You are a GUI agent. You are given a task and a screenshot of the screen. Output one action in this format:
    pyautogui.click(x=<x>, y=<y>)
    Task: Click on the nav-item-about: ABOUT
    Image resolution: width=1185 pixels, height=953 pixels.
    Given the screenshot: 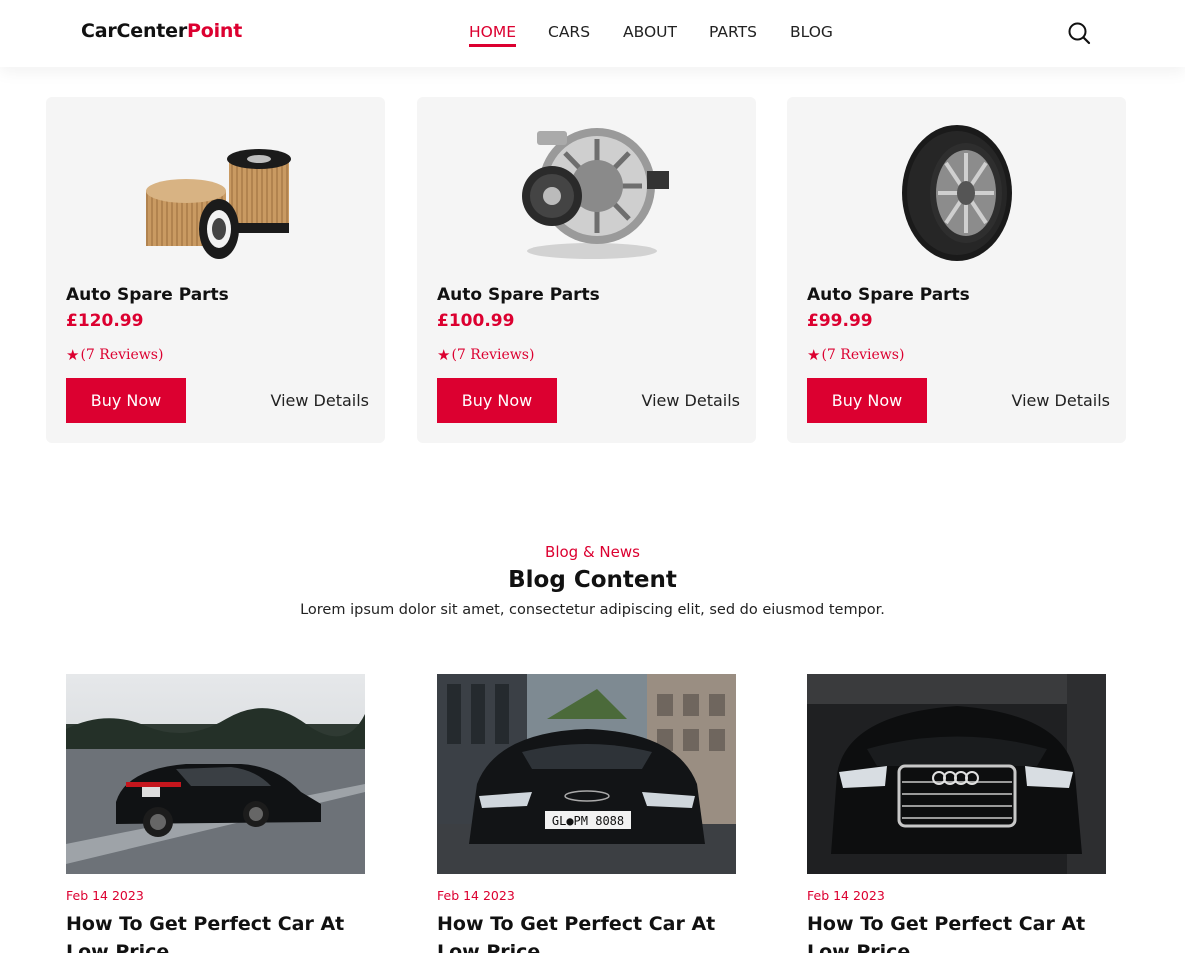 What is the action you would take?
    pyautogui.click(x=650, y=32)
    